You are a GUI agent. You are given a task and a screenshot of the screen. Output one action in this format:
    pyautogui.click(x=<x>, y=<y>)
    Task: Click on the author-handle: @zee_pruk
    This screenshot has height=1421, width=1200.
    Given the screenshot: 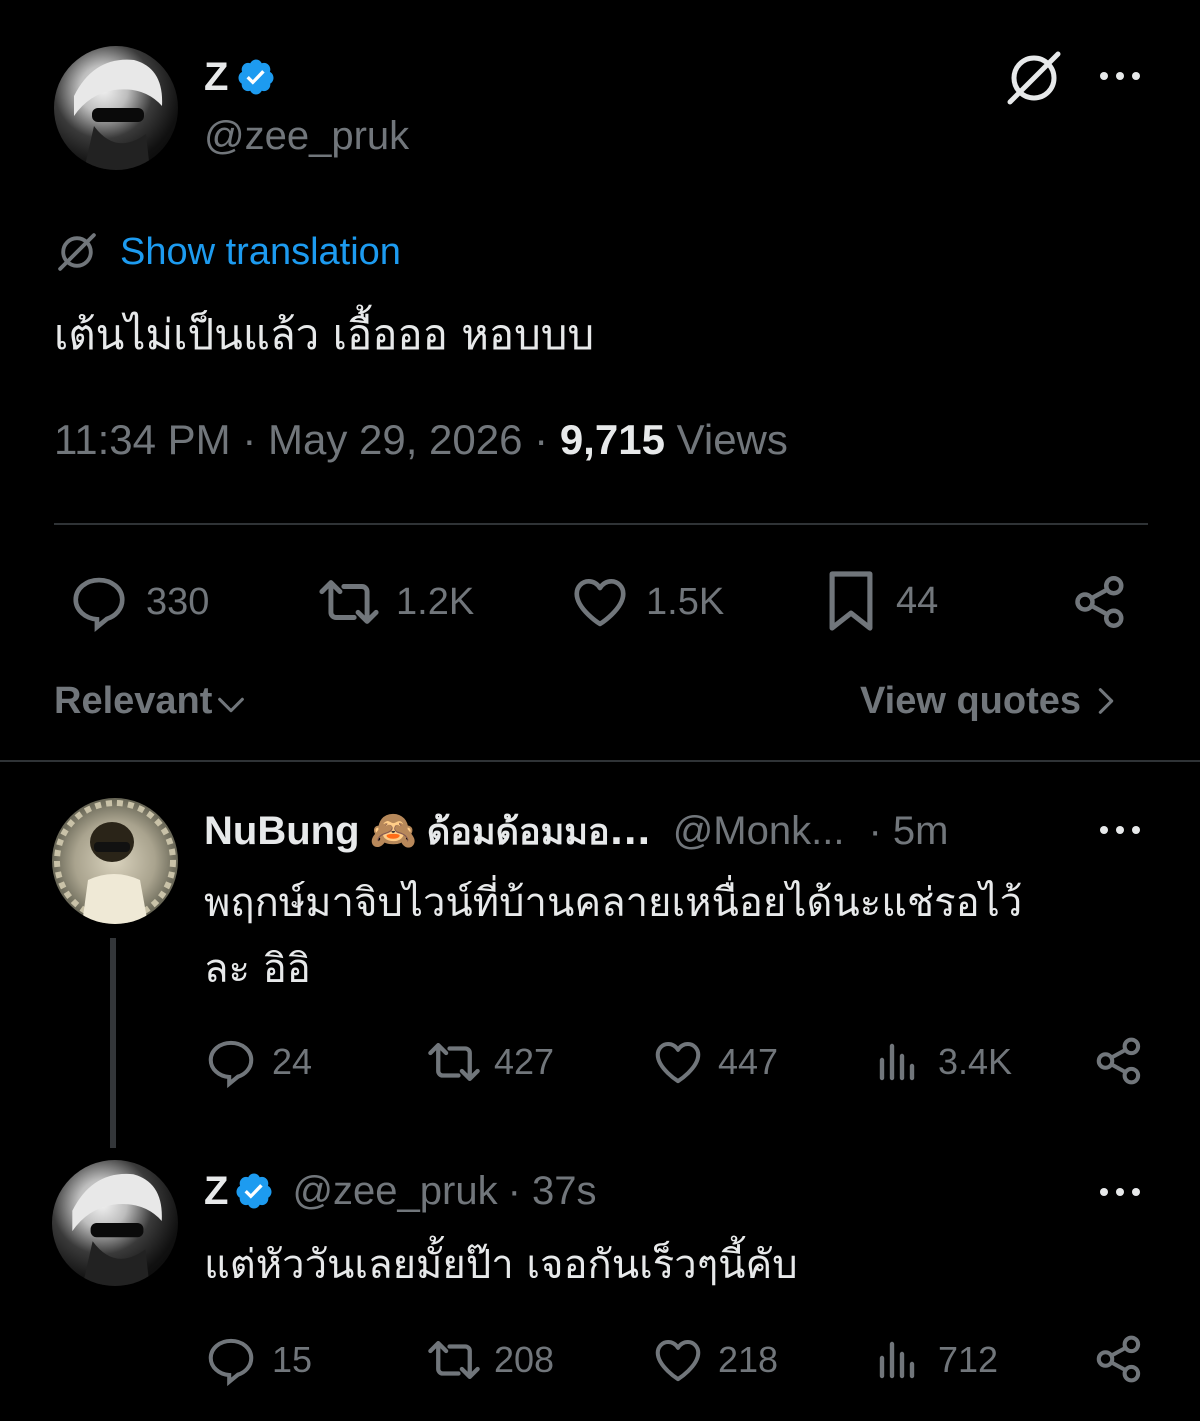 What is the action you would take?
    pyautogui.click(x=306, y=136)
    